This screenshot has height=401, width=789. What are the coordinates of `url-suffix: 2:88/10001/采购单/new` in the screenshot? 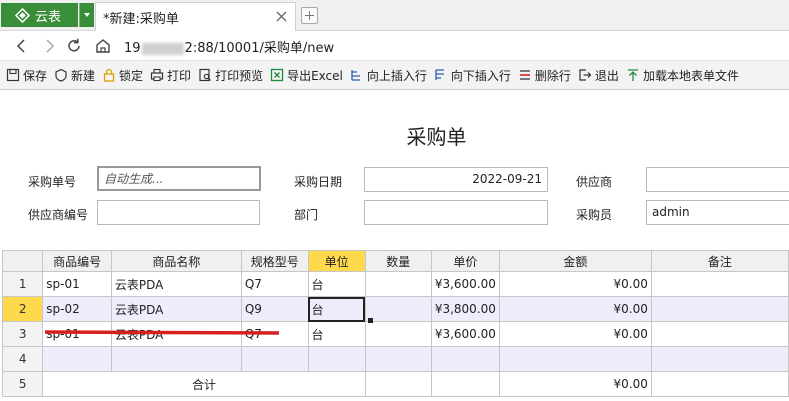 It's located at (259, 48).